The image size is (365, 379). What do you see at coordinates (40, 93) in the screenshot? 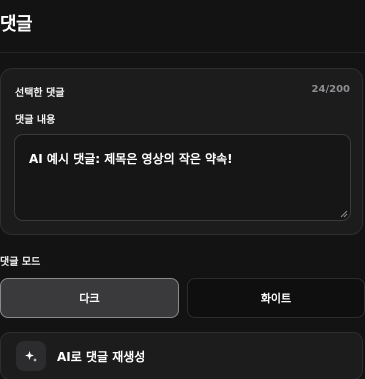
I see `selected-comment-label: 선택한 댓글` at bounding box center [40, 93].